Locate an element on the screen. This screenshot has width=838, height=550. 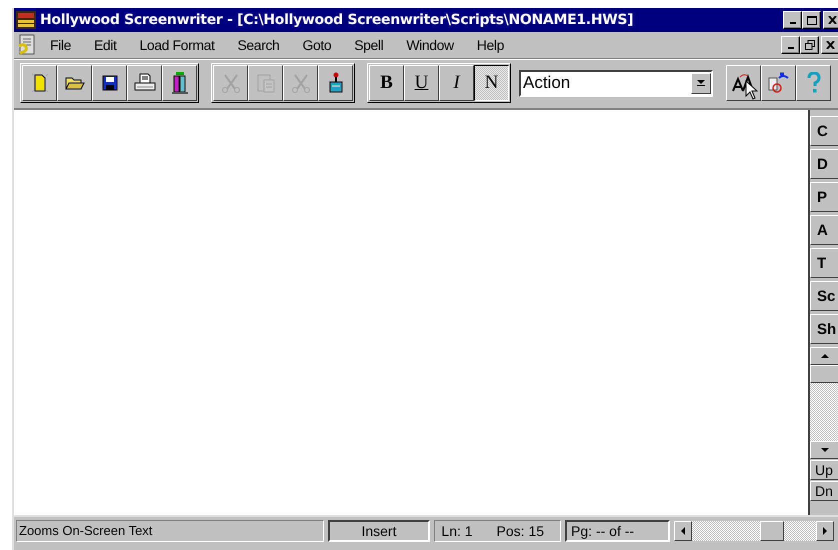
element-button: P is located at coordinates (824, 197).